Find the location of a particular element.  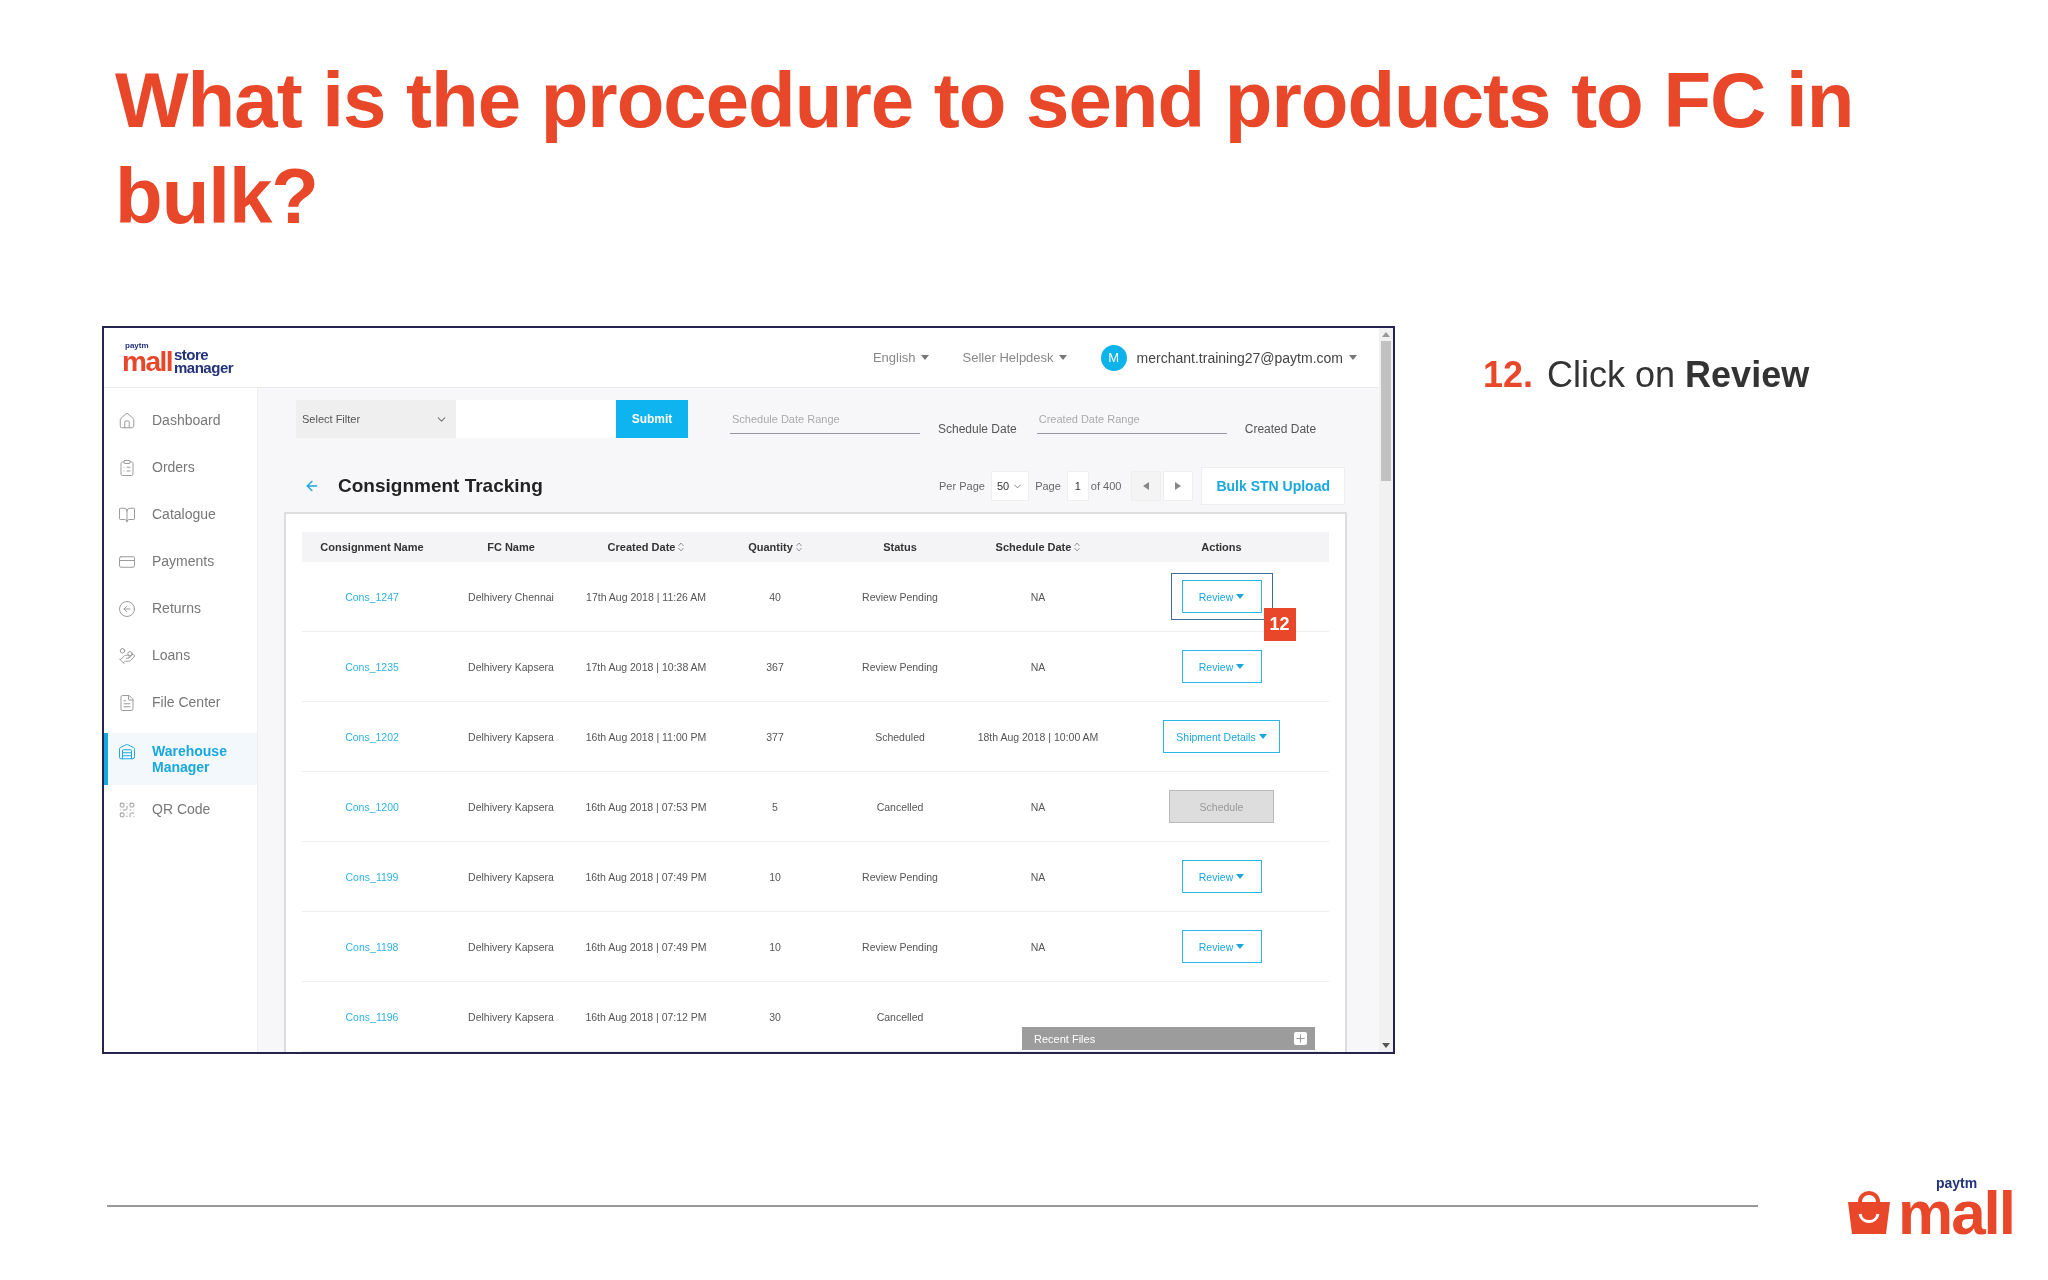

previous-page-button is located at coordinates (1146, 486).